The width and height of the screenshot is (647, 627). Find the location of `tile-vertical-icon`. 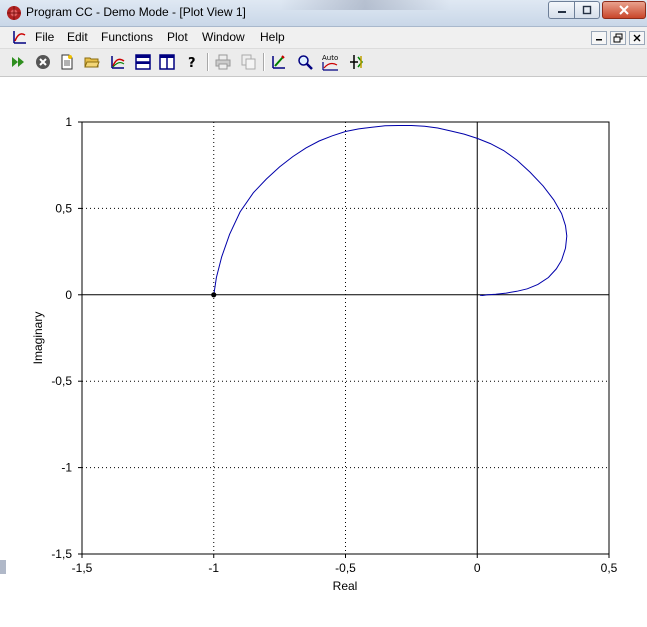

tile-vertical-icon is located at coordinates (167, 62).